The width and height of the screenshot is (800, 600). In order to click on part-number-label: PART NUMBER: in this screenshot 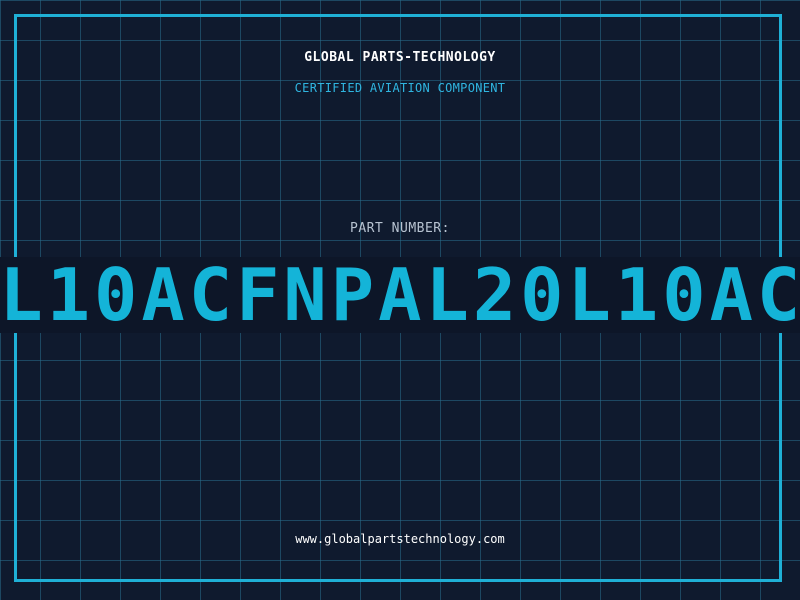, I will do `click(400, 228)`.